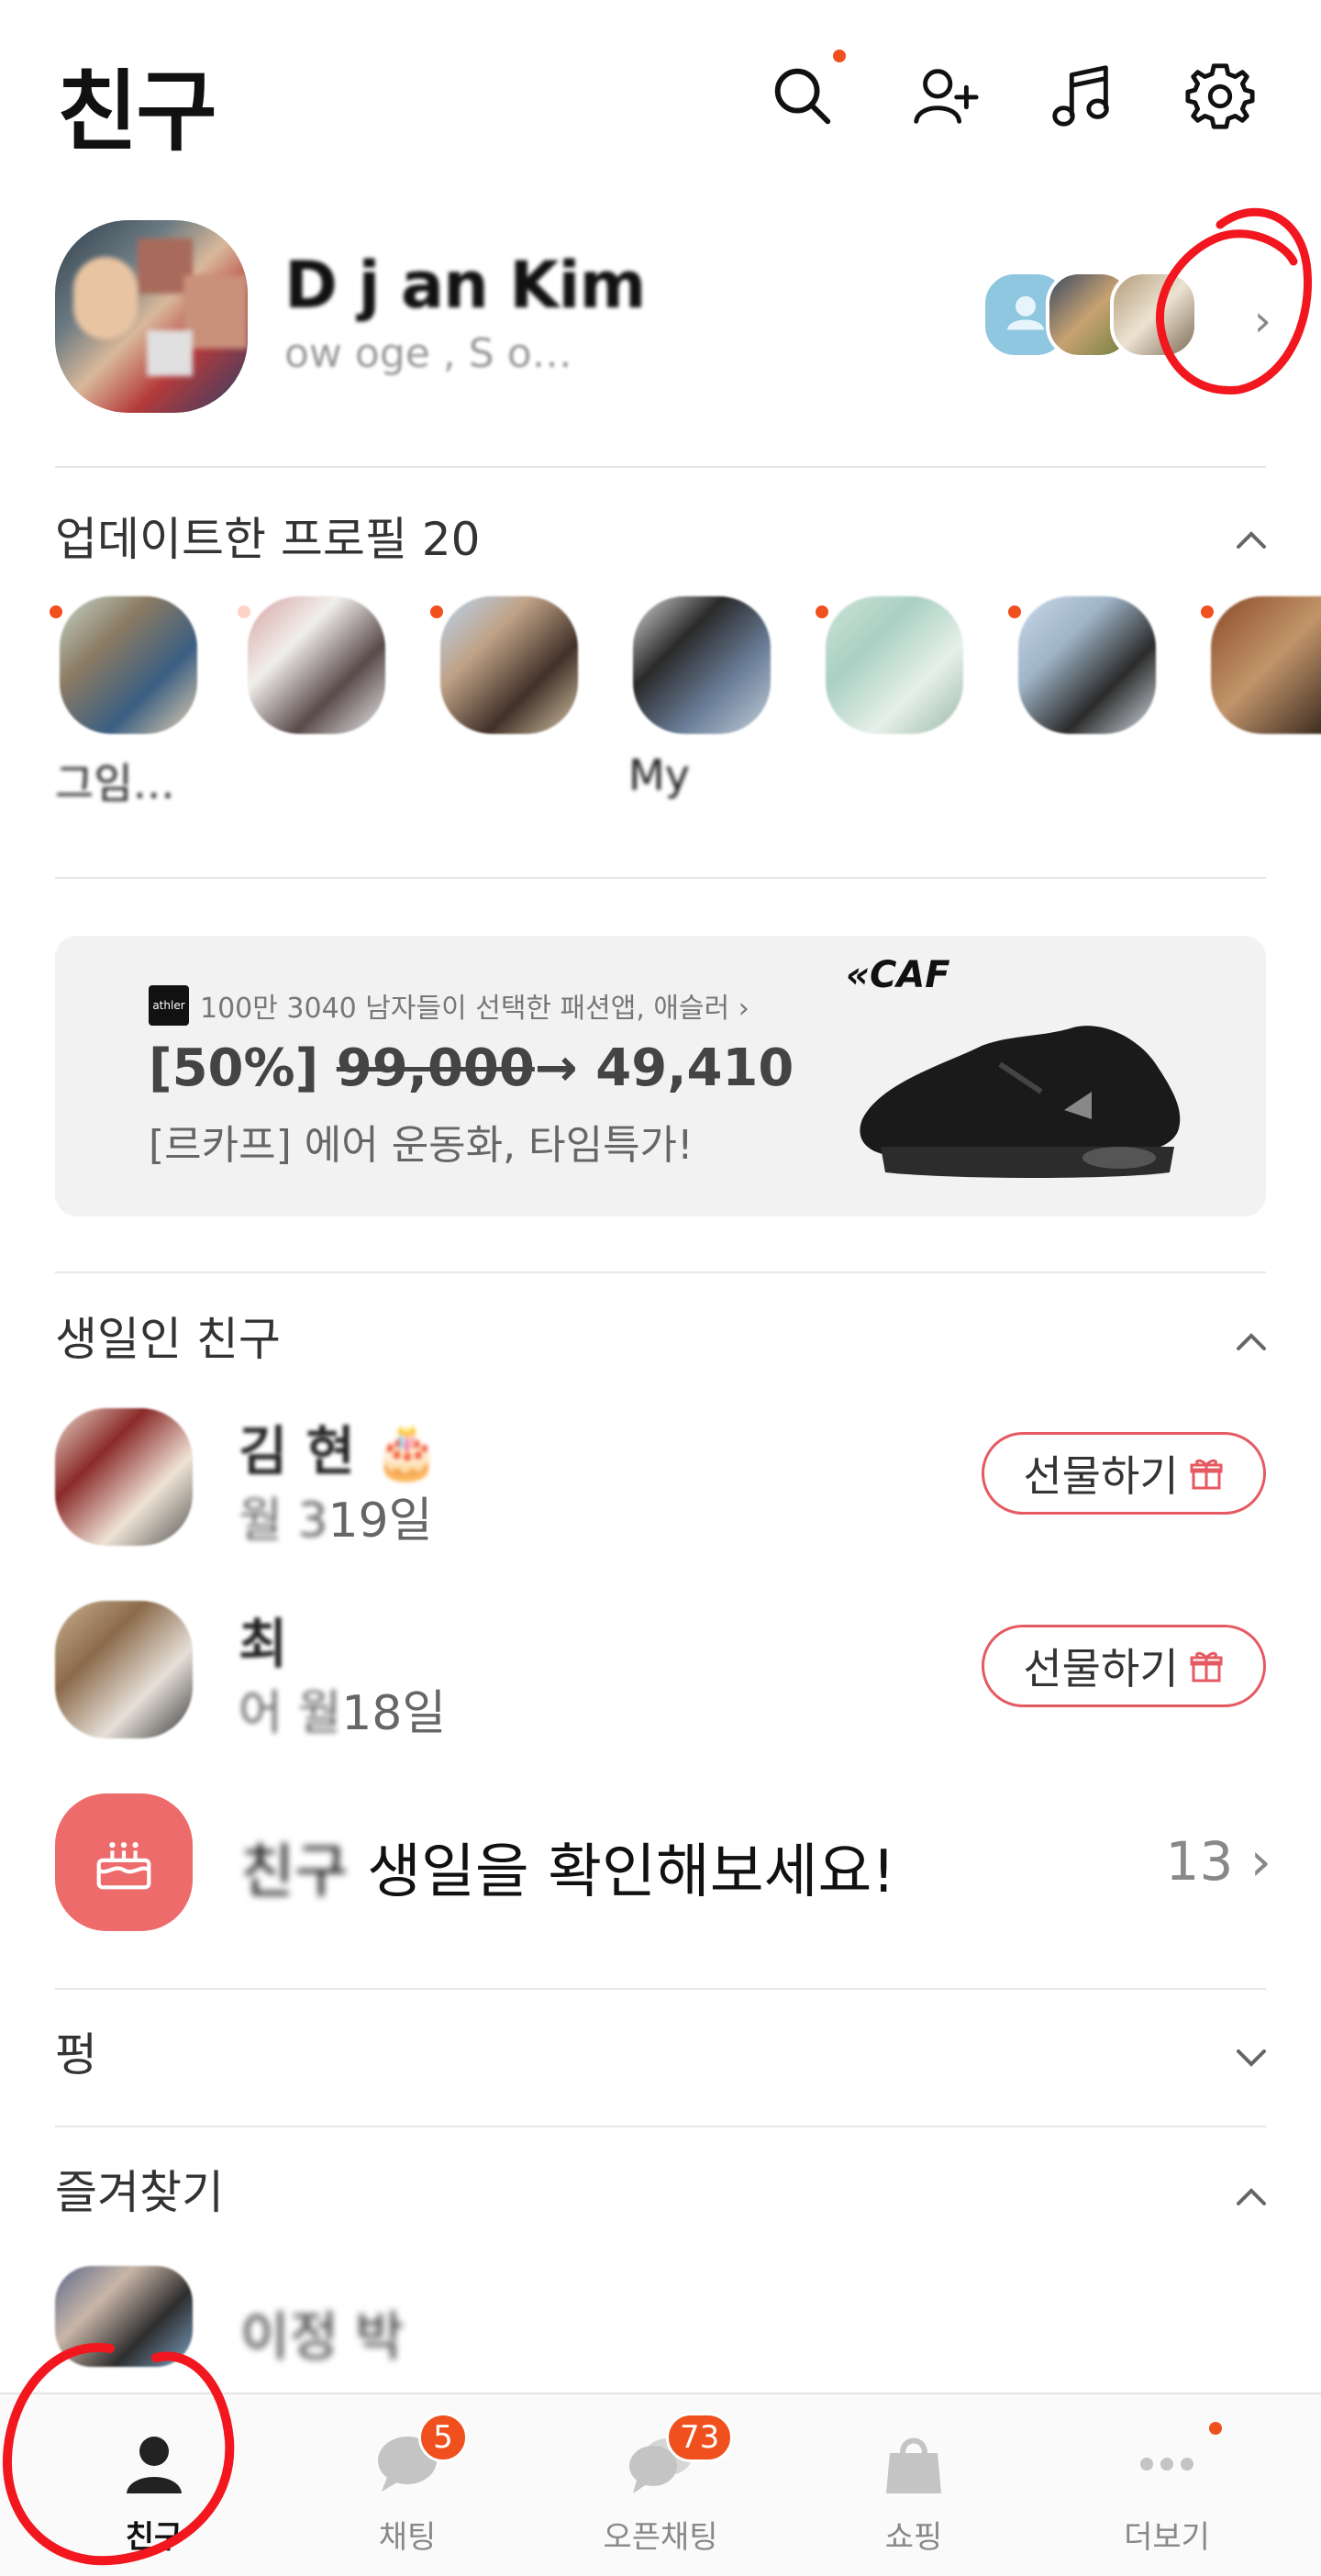 The height and width of the screenshot is (2576, 1321). Describe the element at coordinates (139, 2192) in the screenshot. I see `favorites-title: 즐겨찾기` at that location.